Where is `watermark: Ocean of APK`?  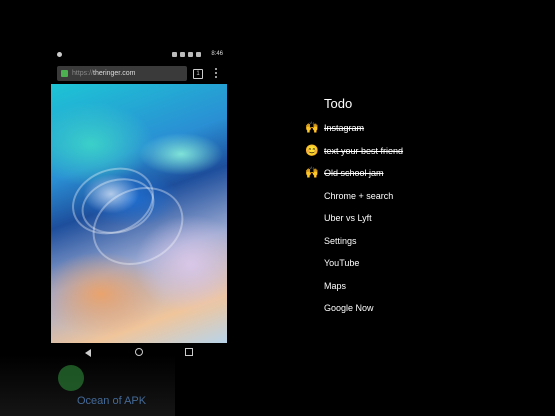 watermark: Ocean of APK is located at coordinates (87, 385).